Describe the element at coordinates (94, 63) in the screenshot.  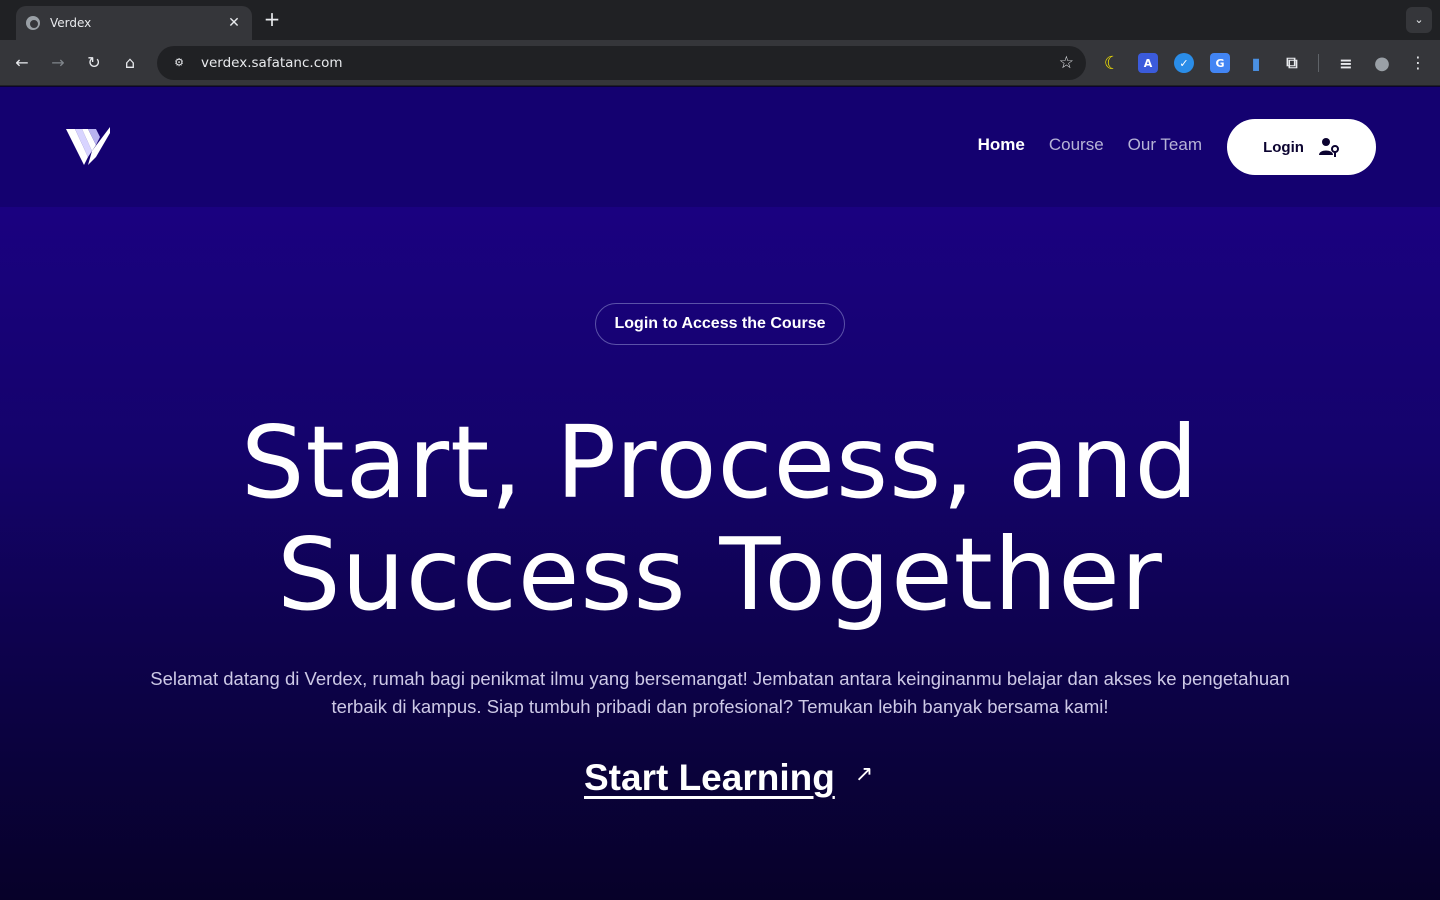
I see `reload-button: ↻` at that location.